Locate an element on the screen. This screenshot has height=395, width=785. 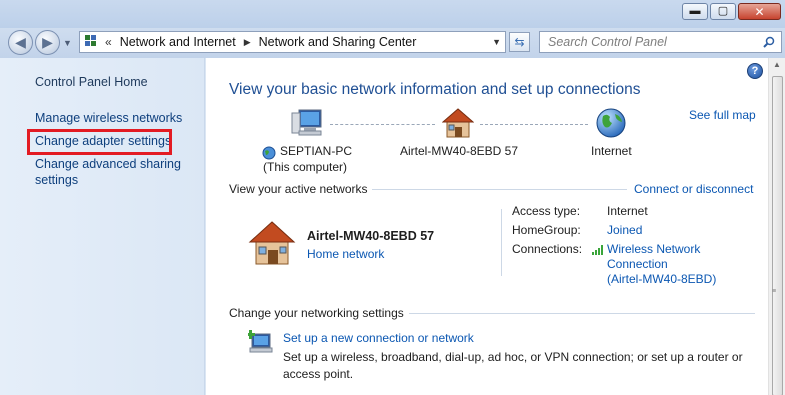
forward-button: ▶ is located at coordinates (47, 42).